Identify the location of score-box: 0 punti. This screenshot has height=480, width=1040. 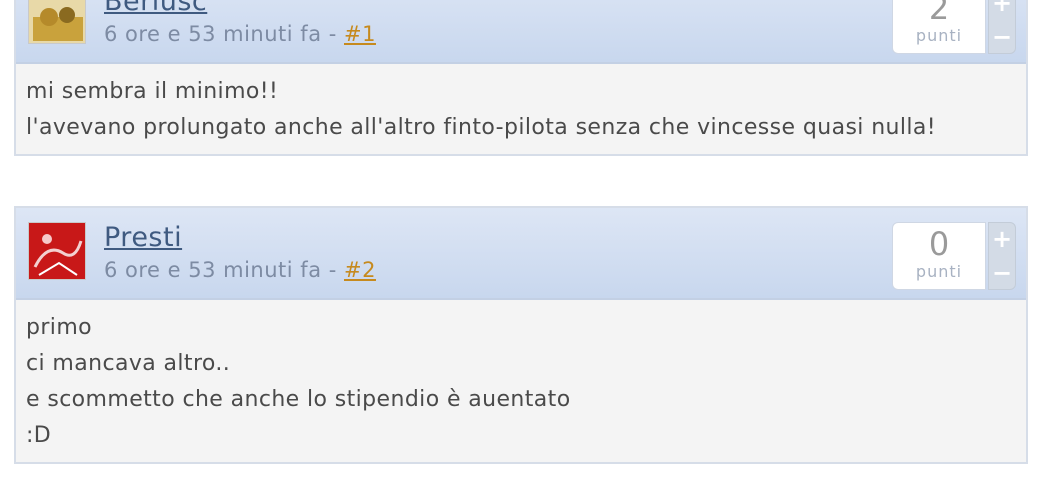
(939, 256).